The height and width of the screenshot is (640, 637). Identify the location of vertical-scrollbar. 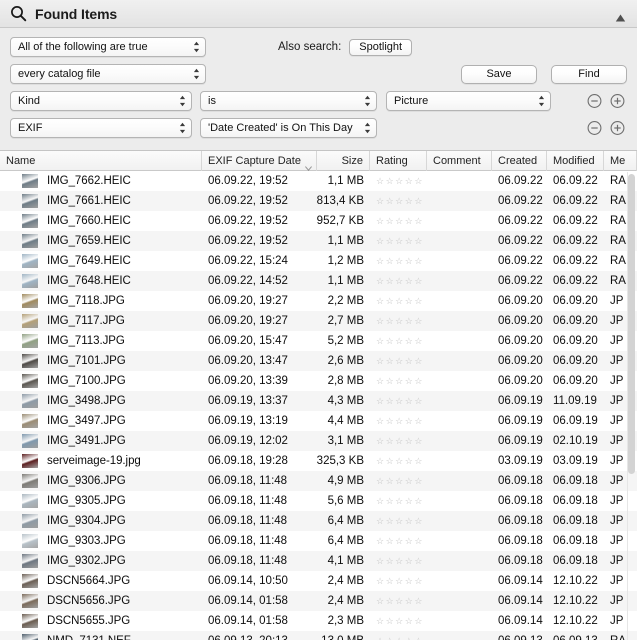
(631, 406).